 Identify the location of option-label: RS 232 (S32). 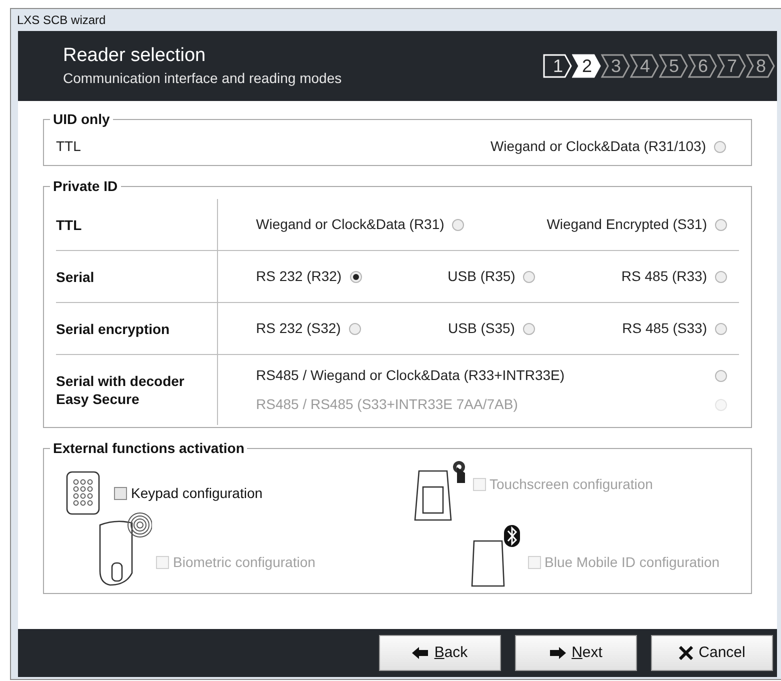
(298, 328).